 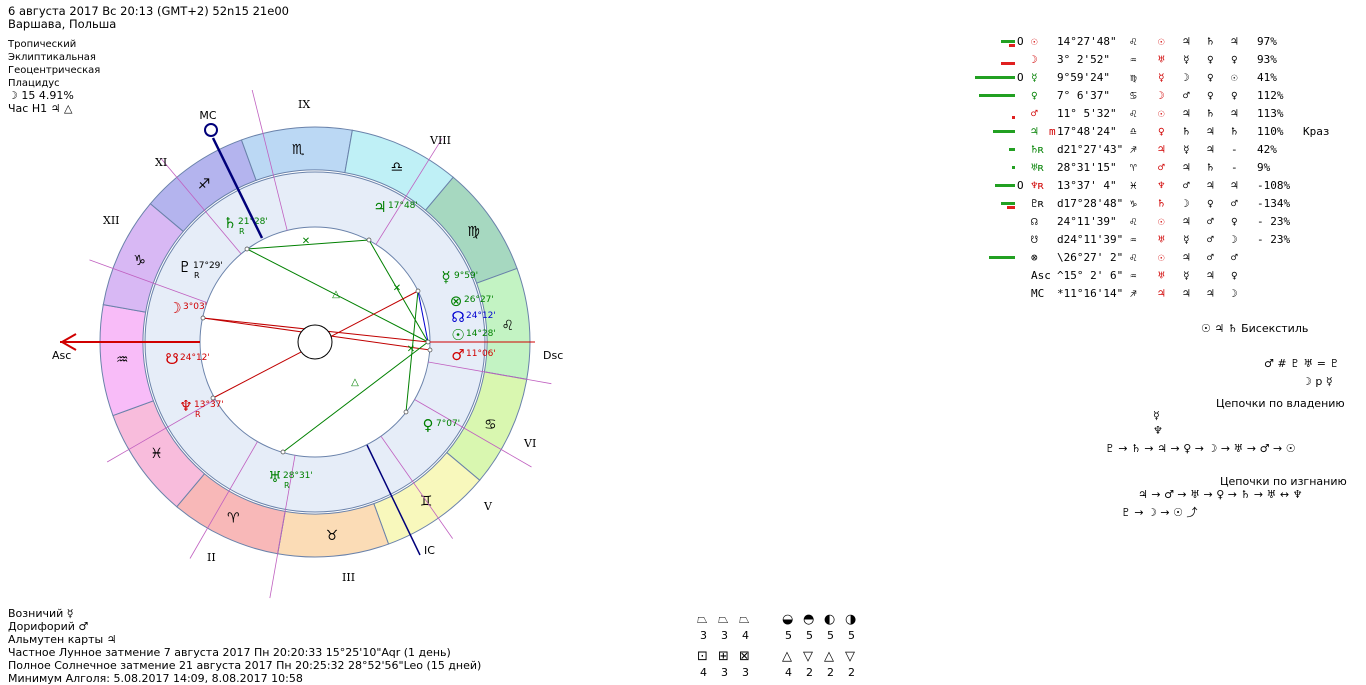 I want to click on planet-sign: ♐, so click(x=1133, y=293).